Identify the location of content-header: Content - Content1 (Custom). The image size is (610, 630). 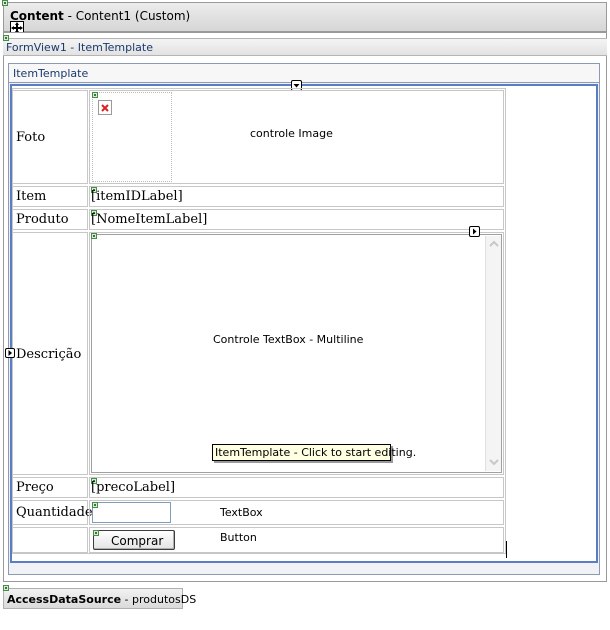
(305, 17).